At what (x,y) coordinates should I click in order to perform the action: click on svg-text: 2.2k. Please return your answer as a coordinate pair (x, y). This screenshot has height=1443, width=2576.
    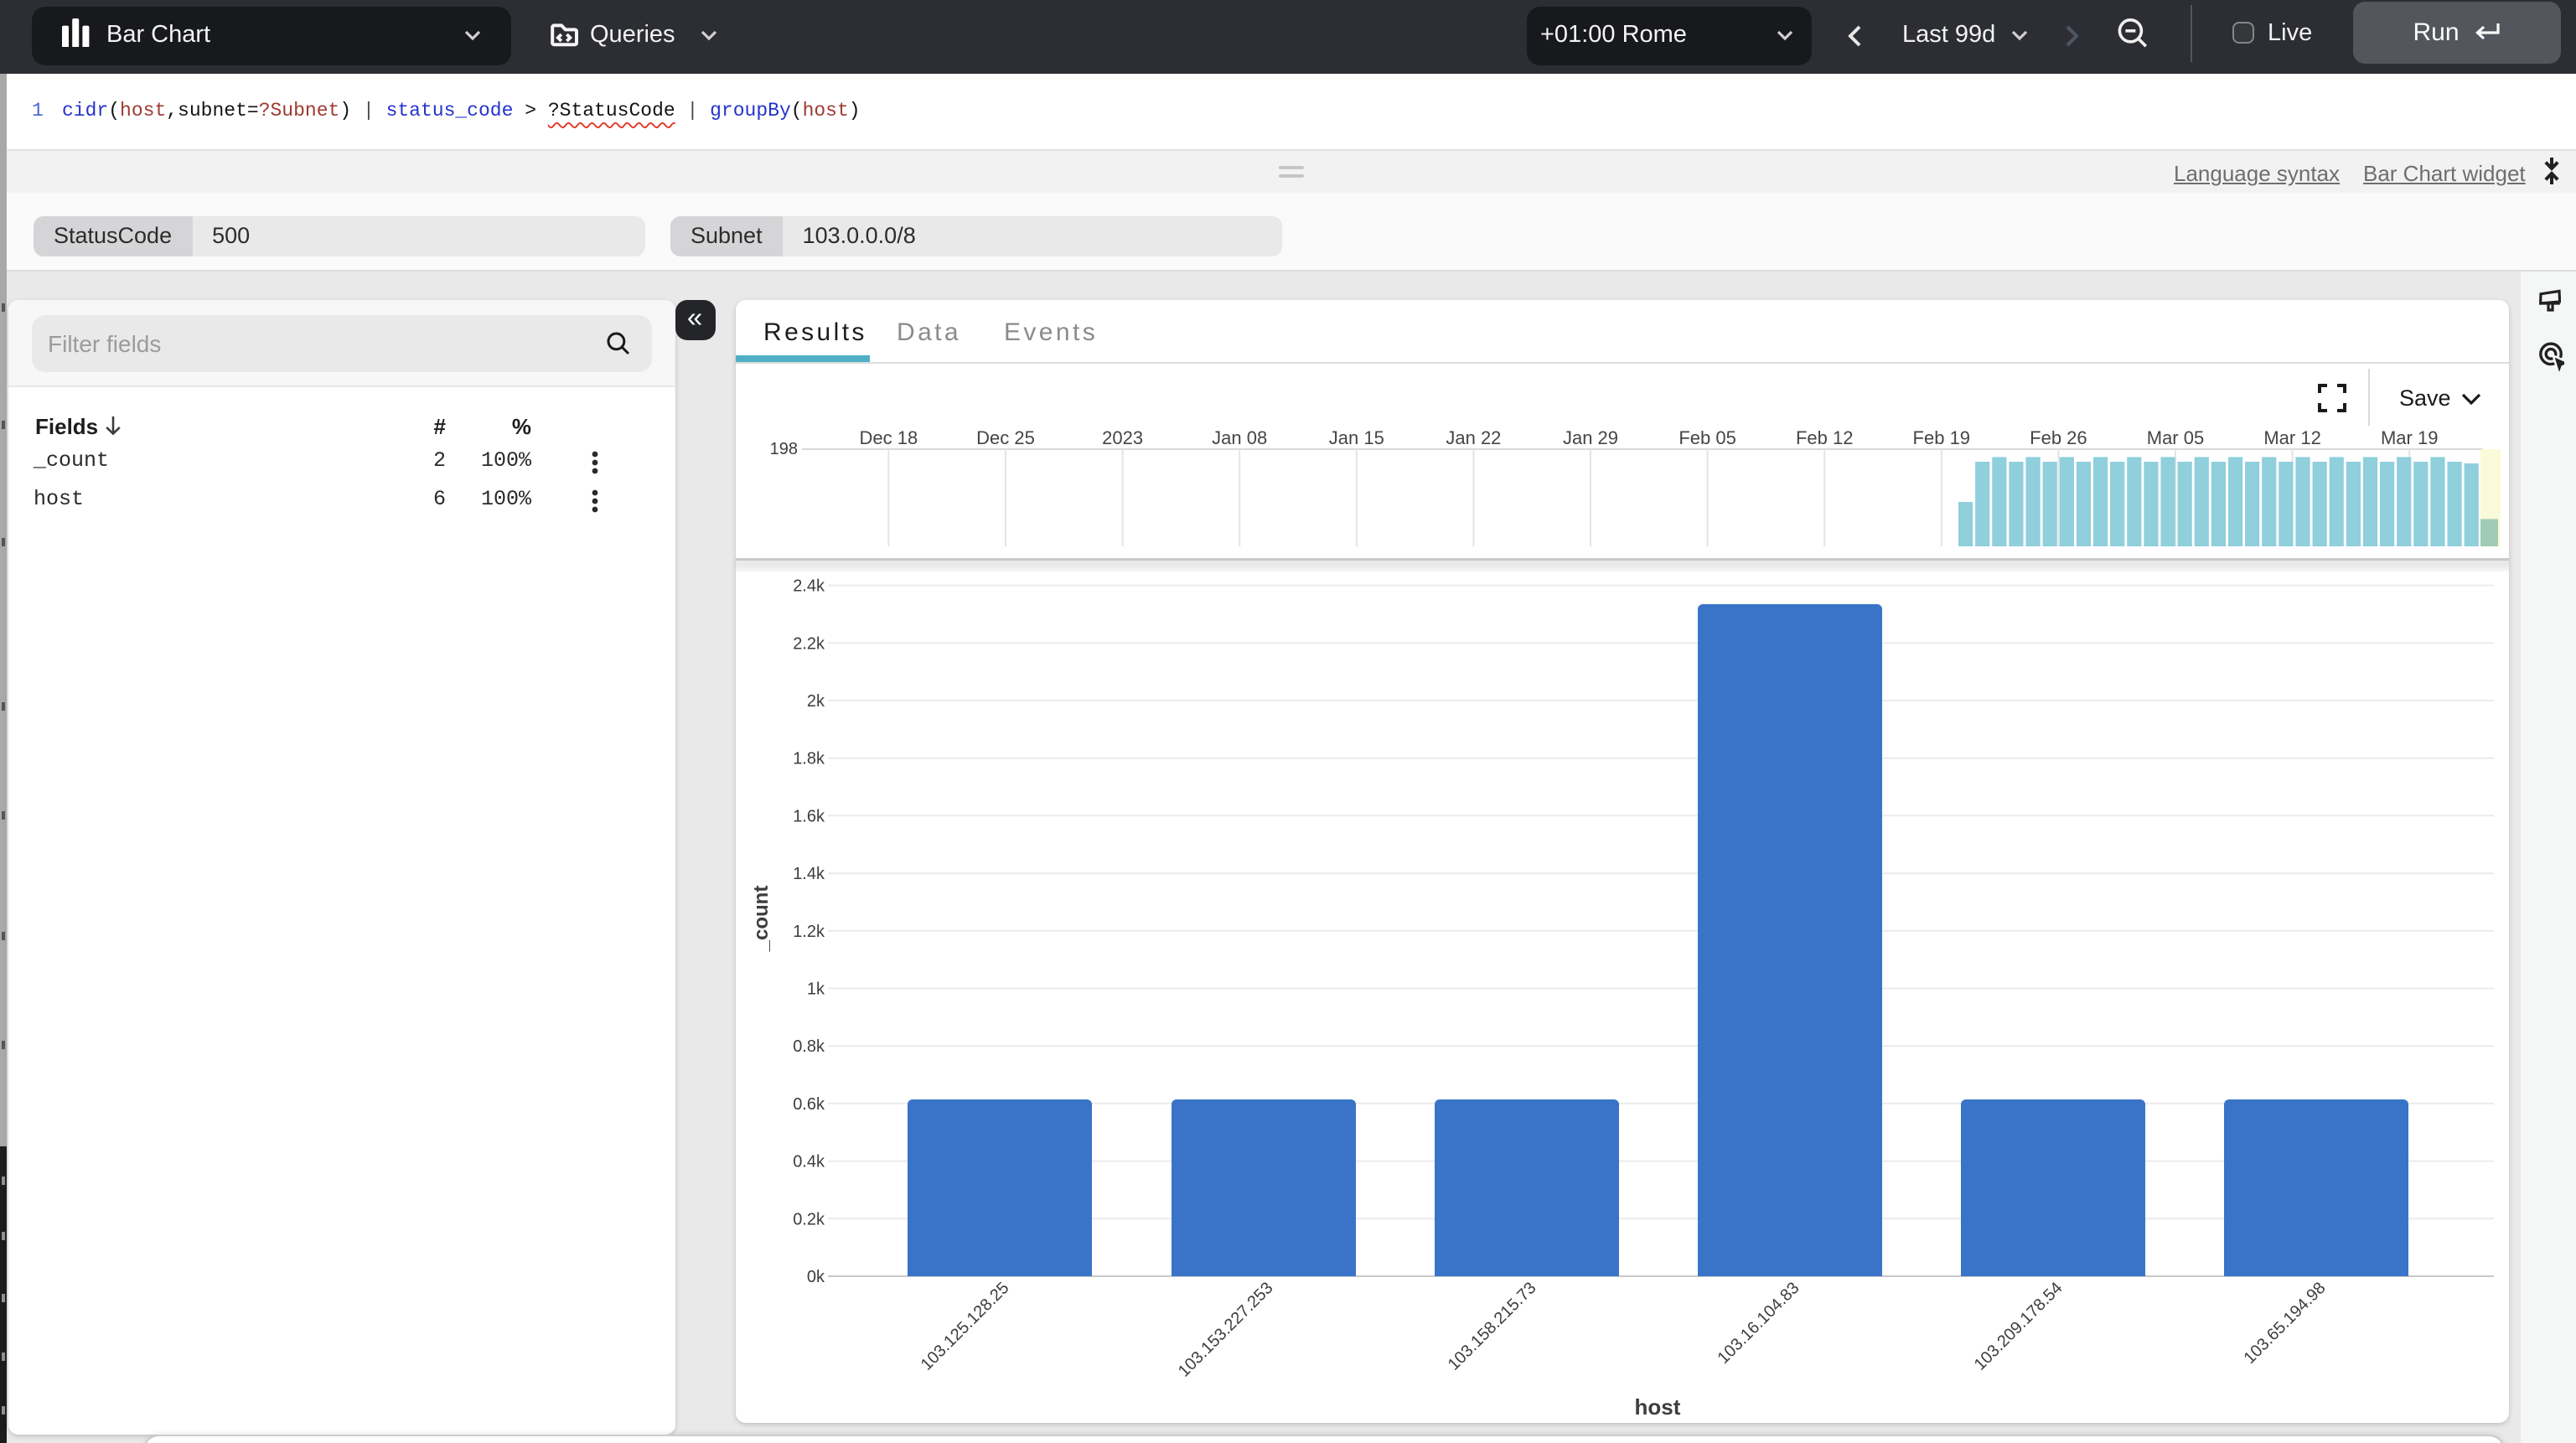
    Looking at the image, I should click on (808, 643).